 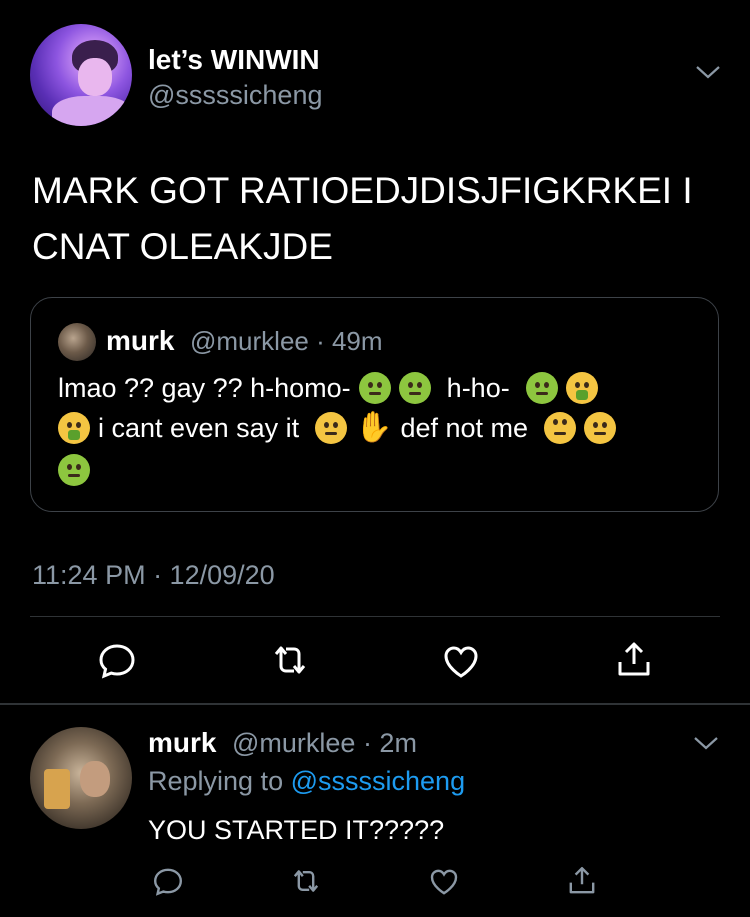 What do you see at coordinates (81, 778) in the screenshot?
I see `reply-tweet-avatar` at bounding box center [81, 778].